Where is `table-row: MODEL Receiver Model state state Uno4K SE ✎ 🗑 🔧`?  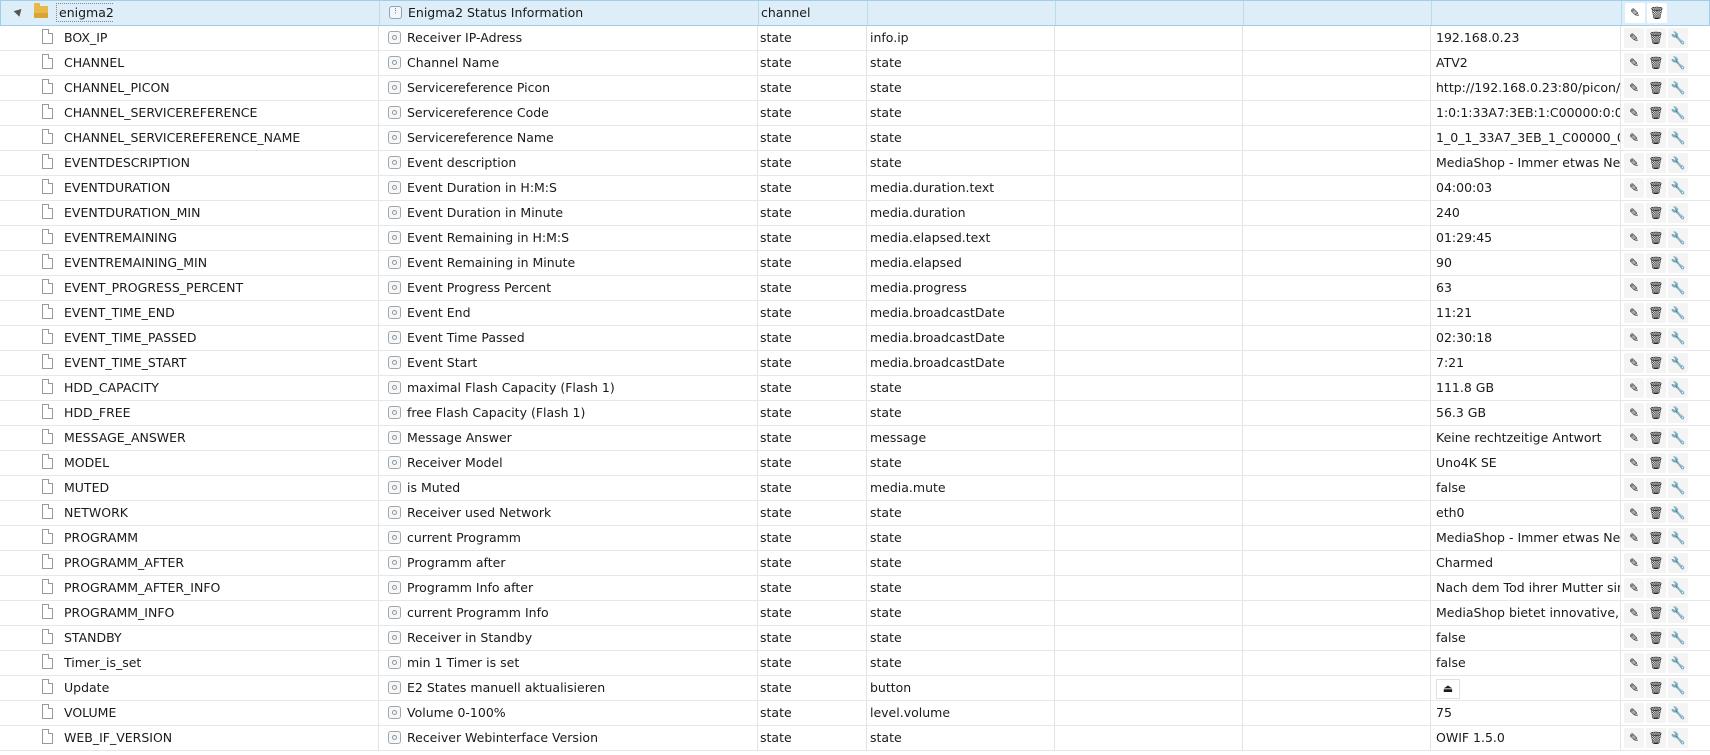
table-row: MODEL Receiver Model state state Uno4K SE ✎ 🗑 🔧 is located at coordinates (855, 463).